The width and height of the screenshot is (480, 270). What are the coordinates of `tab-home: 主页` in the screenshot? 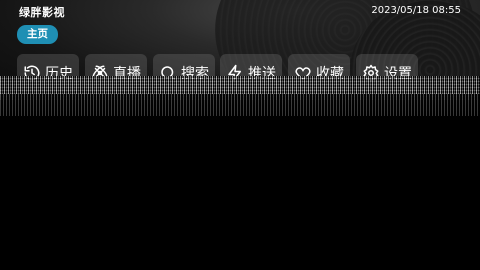 It's located at (37, 34).